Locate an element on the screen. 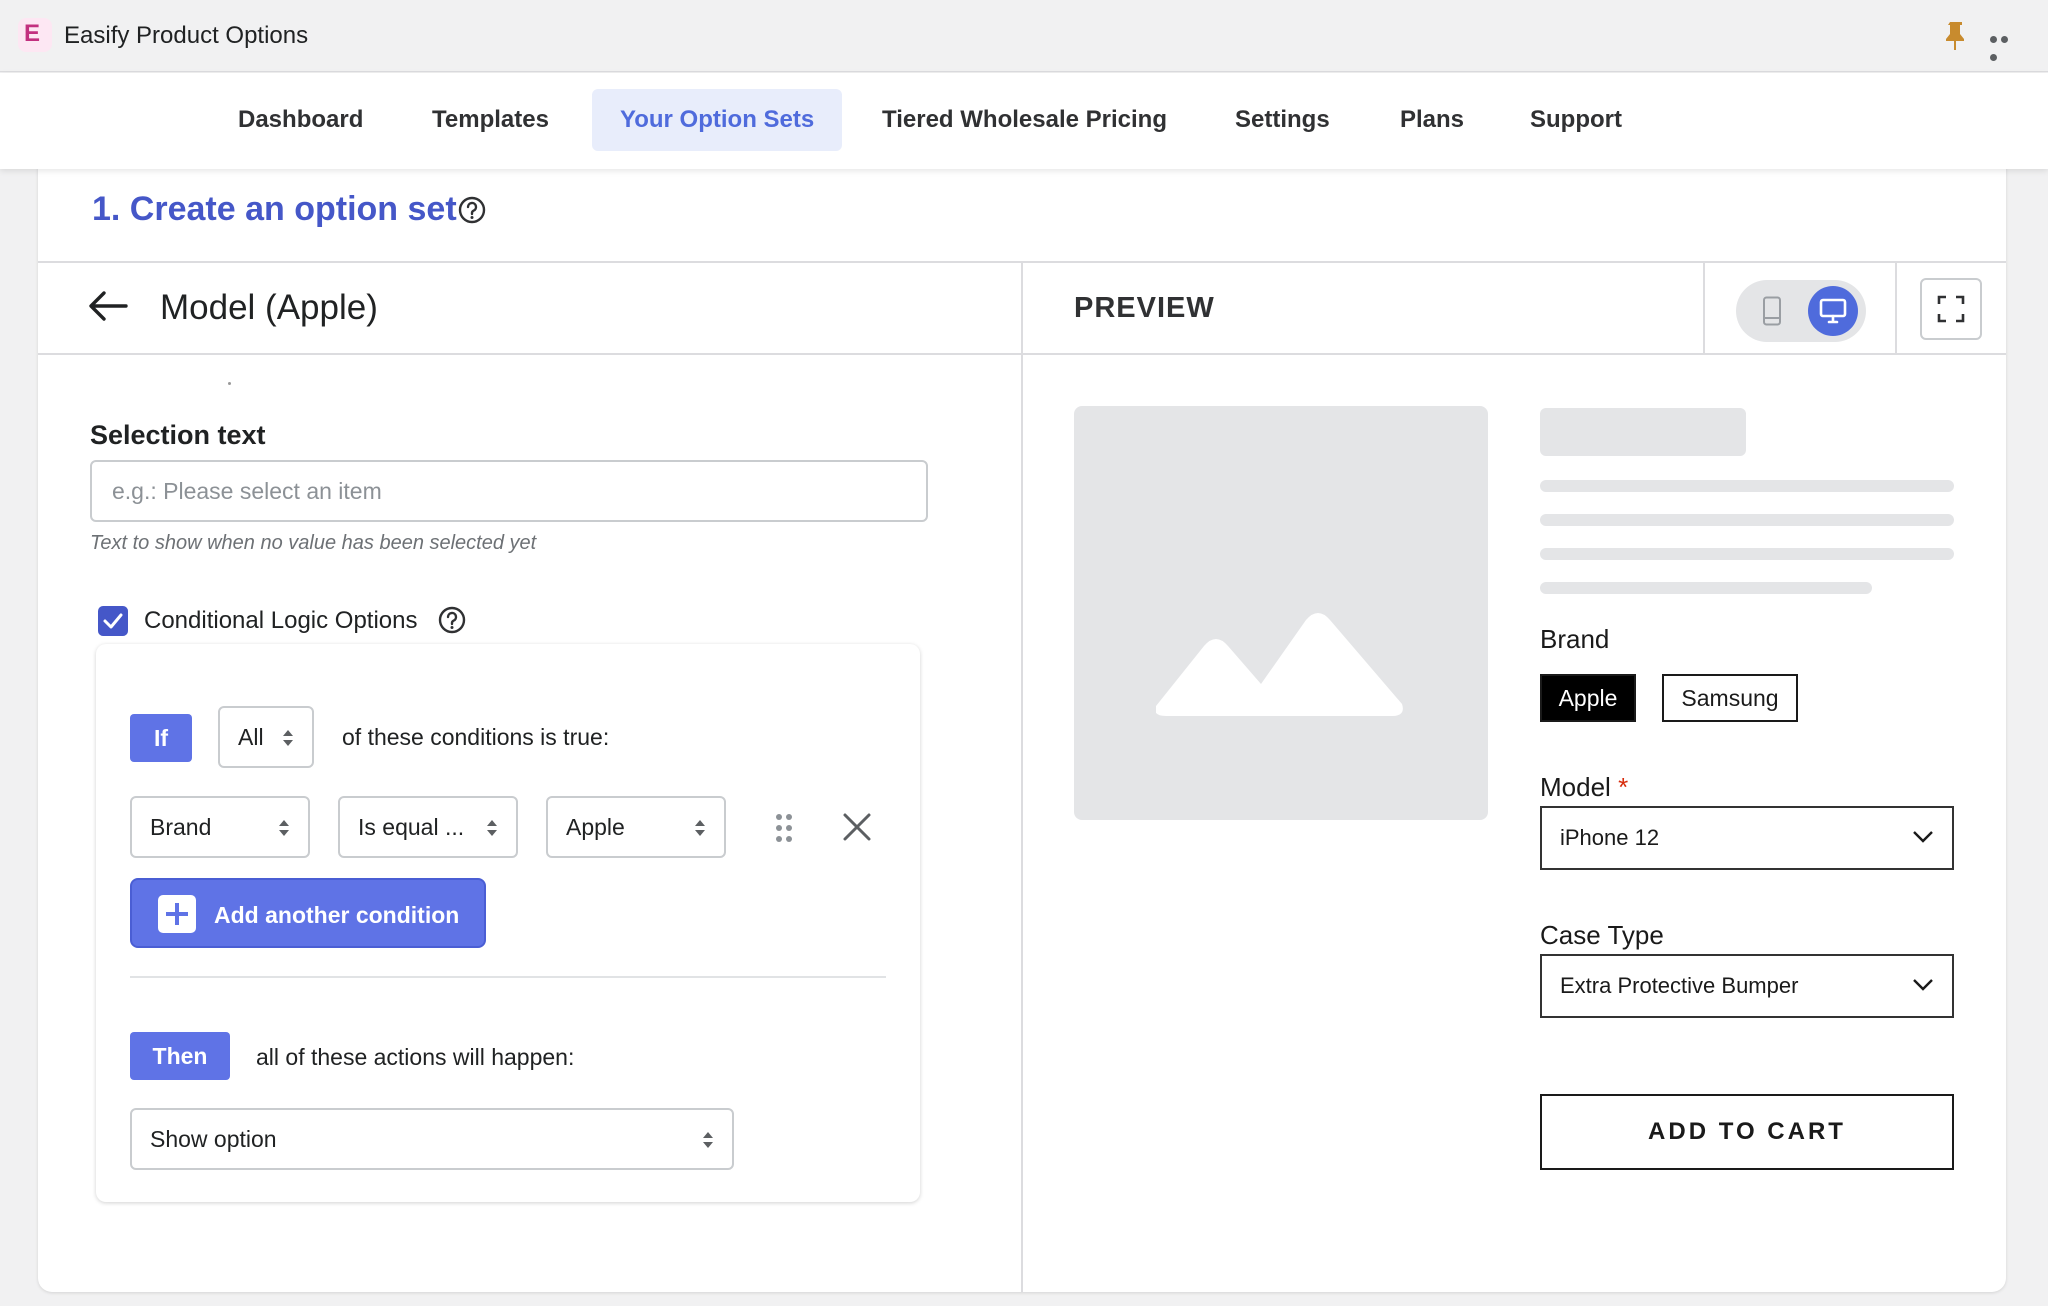 Image resolution: width=2048 pixels, height=1306 pixels. pin-icon is located at coordinates (1956, 36).